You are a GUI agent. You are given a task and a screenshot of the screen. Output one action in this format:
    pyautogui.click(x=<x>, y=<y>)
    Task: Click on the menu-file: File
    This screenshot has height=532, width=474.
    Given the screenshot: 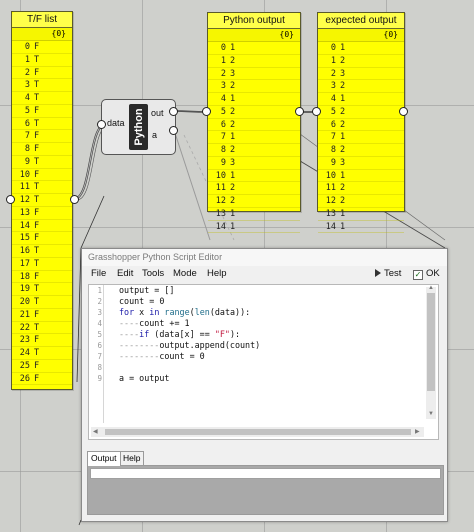 What is the action you would take?
    pyautogui.click(x=98, y=273)
    